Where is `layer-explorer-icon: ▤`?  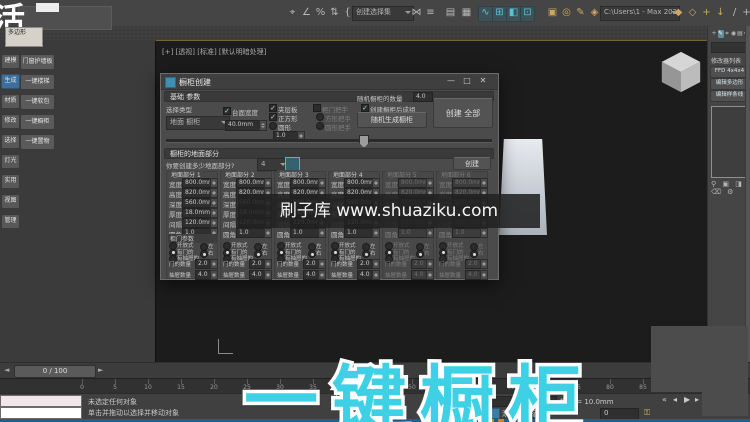 layer-explorer-icon: ▤ is located at coordinates (450, 13).